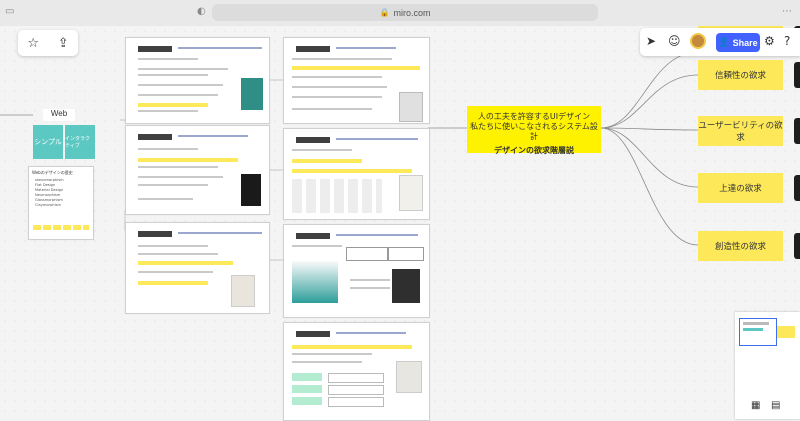  I want to click on sticky-row, so click(61, 227).